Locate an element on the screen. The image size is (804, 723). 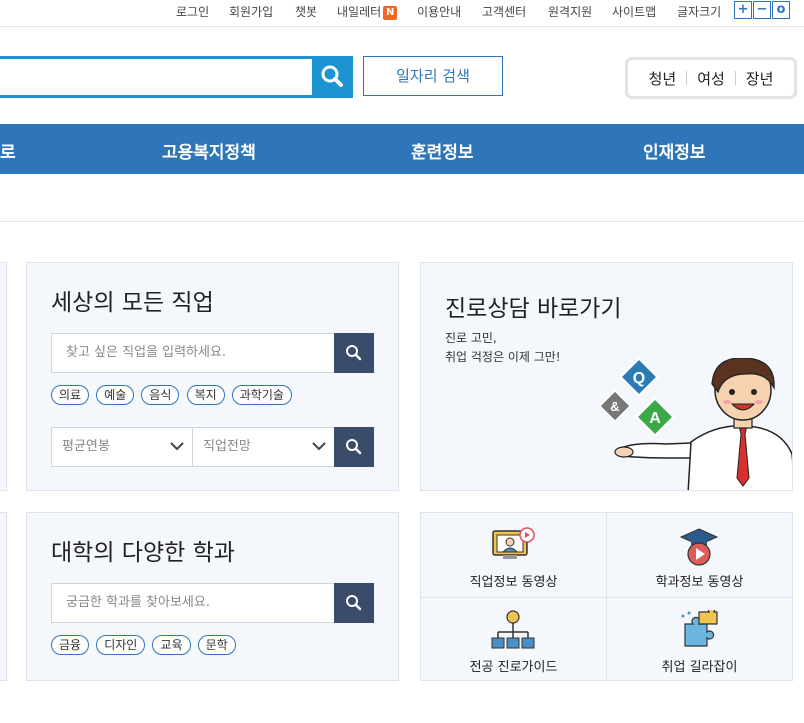
search-button is located at coordinates (332, 77).